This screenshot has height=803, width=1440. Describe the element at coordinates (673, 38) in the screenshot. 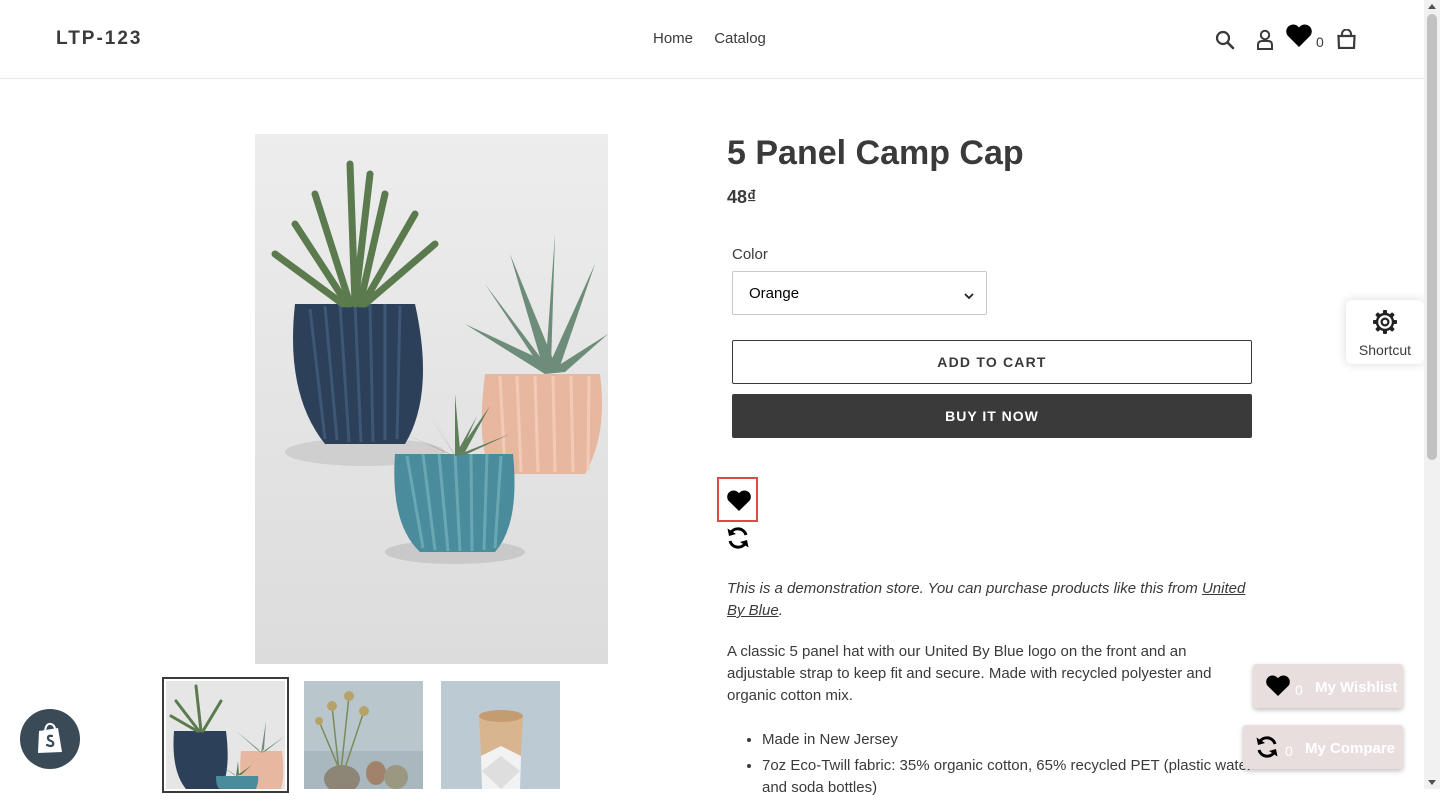

I see `nav-home: Home` at that location.